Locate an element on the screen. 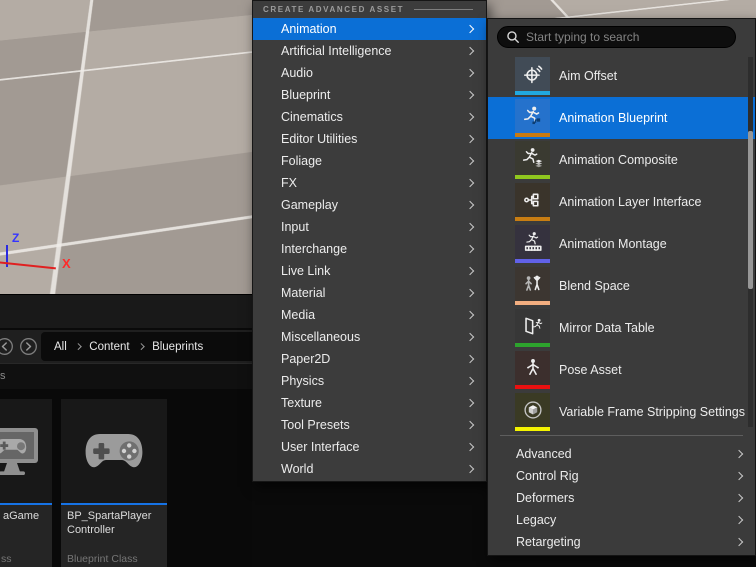  asset-item-animation-layer-interface: Animation Layer Interface is located at coordinates (621, 202).